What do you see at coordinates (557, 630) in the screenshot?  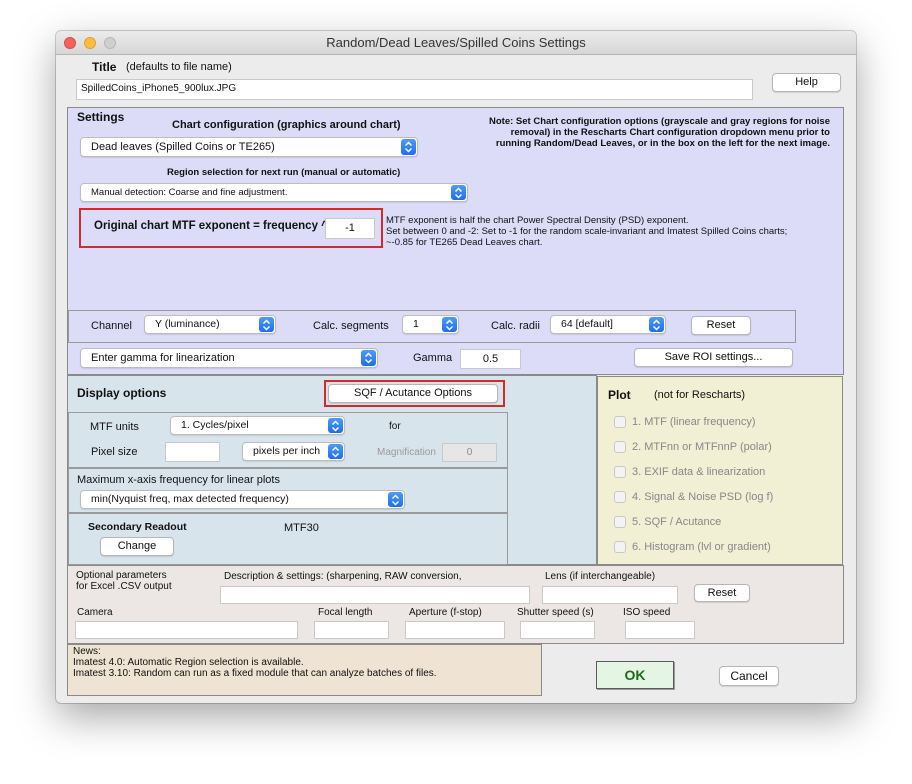 I see `shutter-speed-input` at bounding box center [557, 630].